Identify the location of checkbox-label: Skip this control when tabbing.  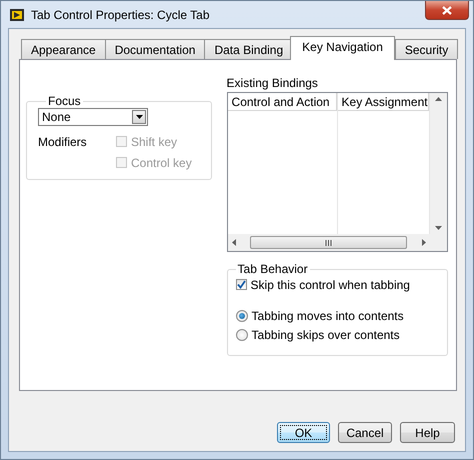
(330, 285).